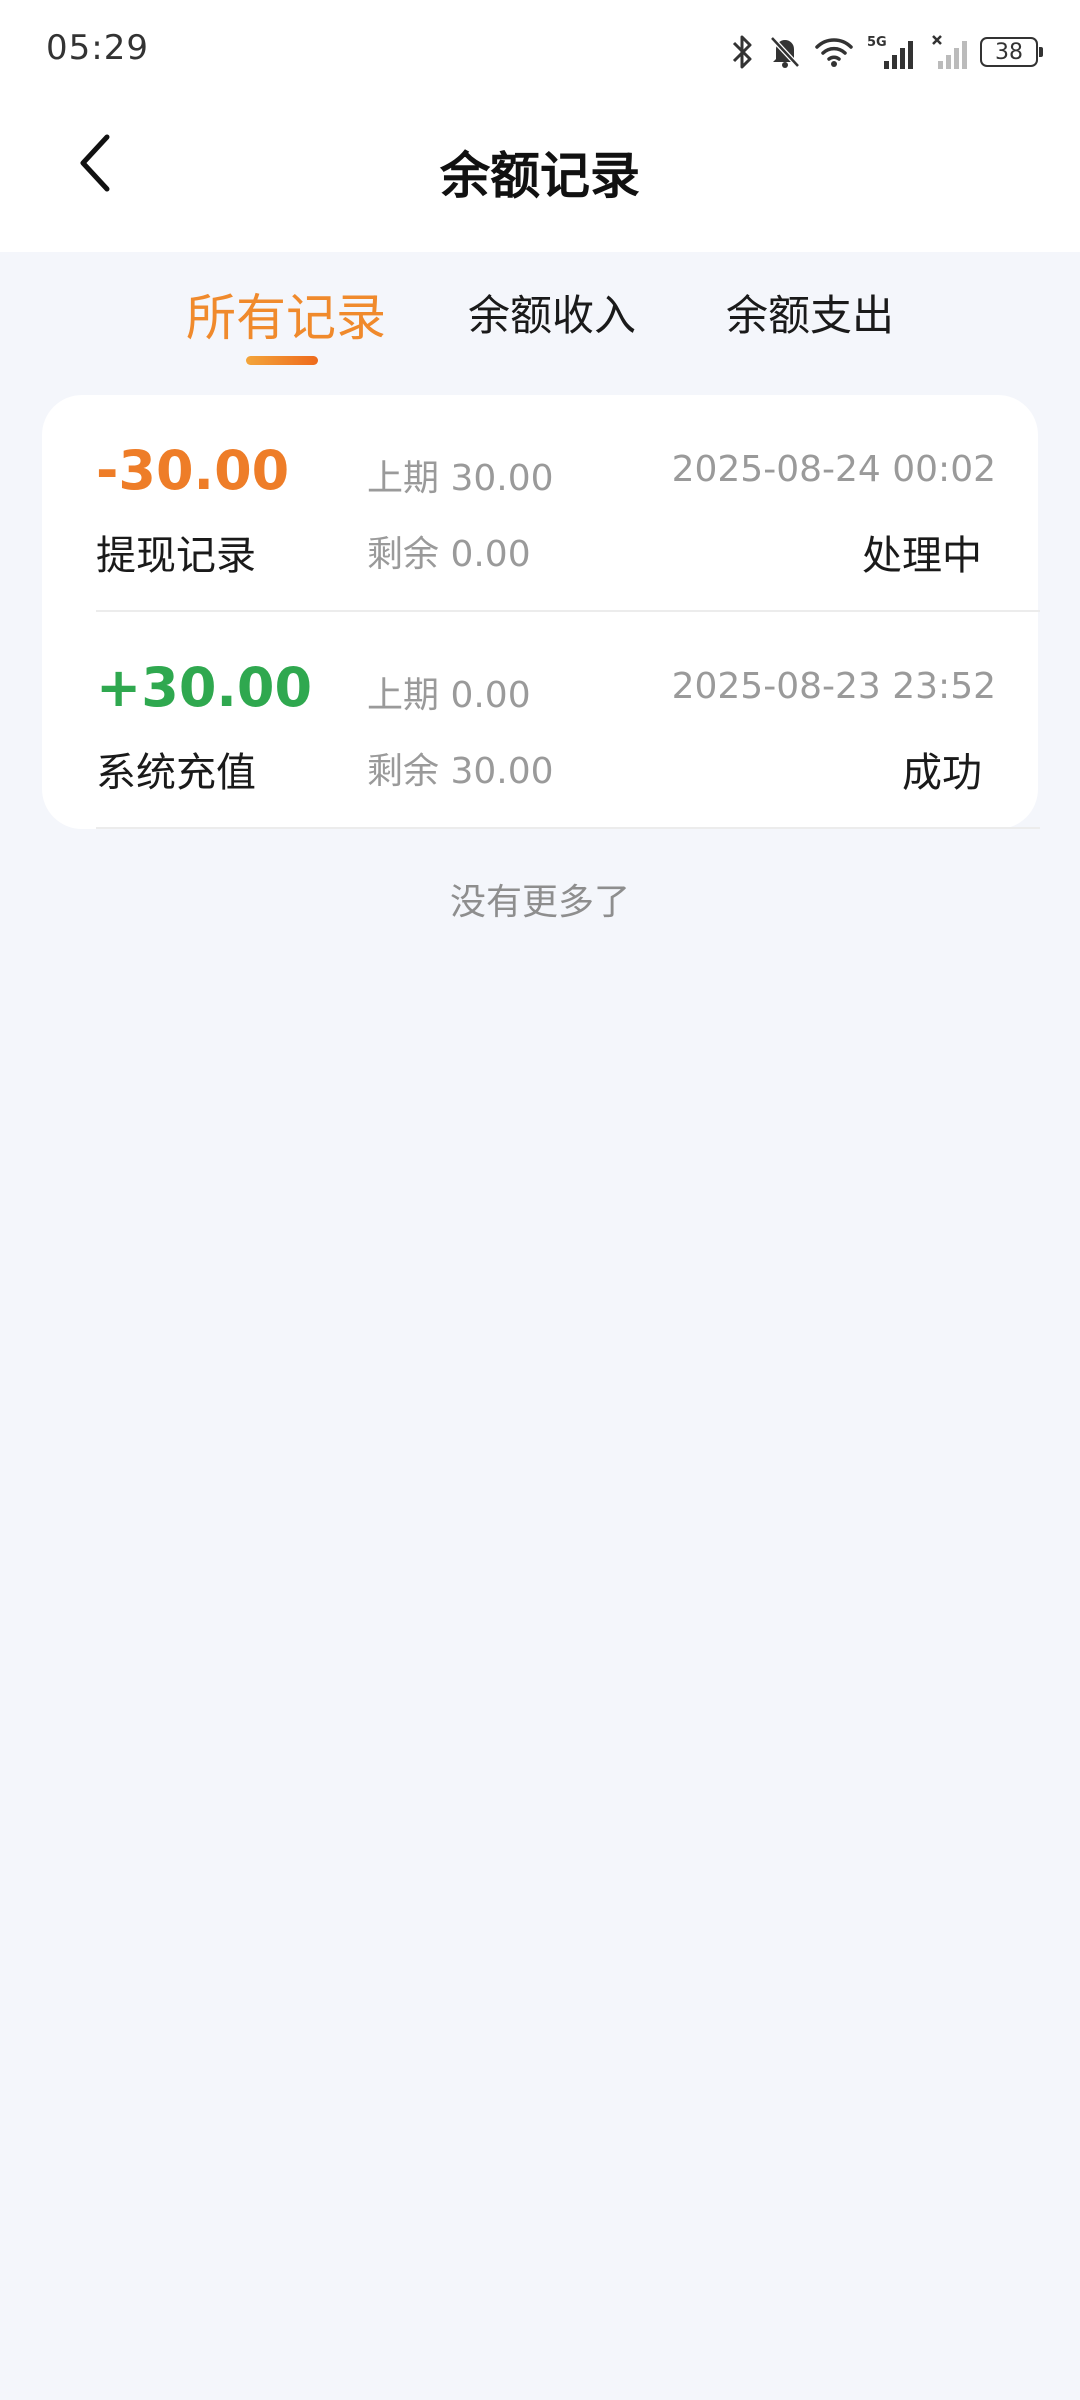  What do you see at coordinates (460, 478) in the screenshot?
I see `record-previous-balance: 上期 30.00` at bounding box center [460, 478].